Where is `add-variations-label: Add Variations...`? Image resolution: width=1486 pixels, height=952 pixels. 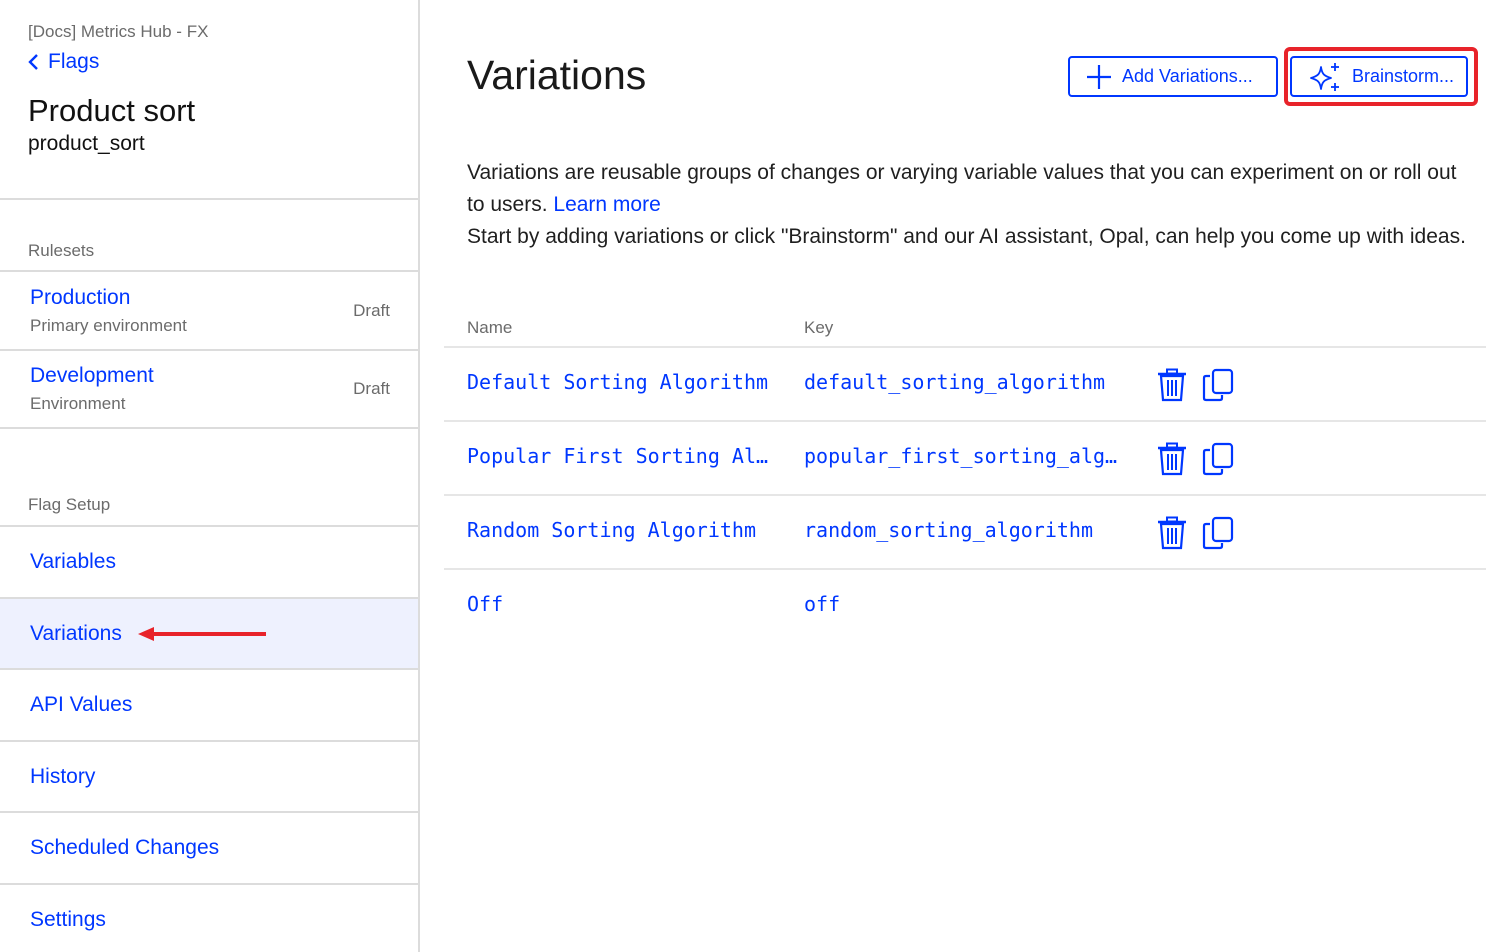 add-variations-label: Add Variations... is located at coordinates (1187, 76).